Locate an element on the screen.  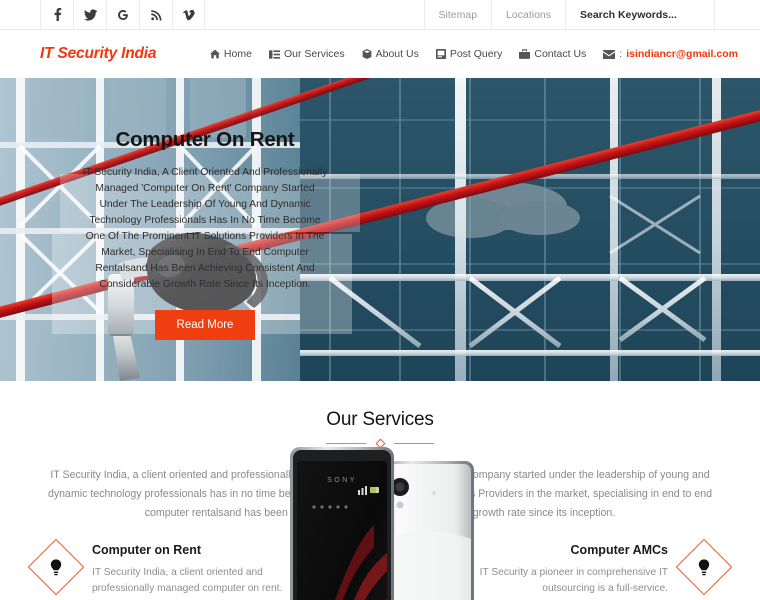
sitemap-link: Sitemap is located at coordinates (457, 14).